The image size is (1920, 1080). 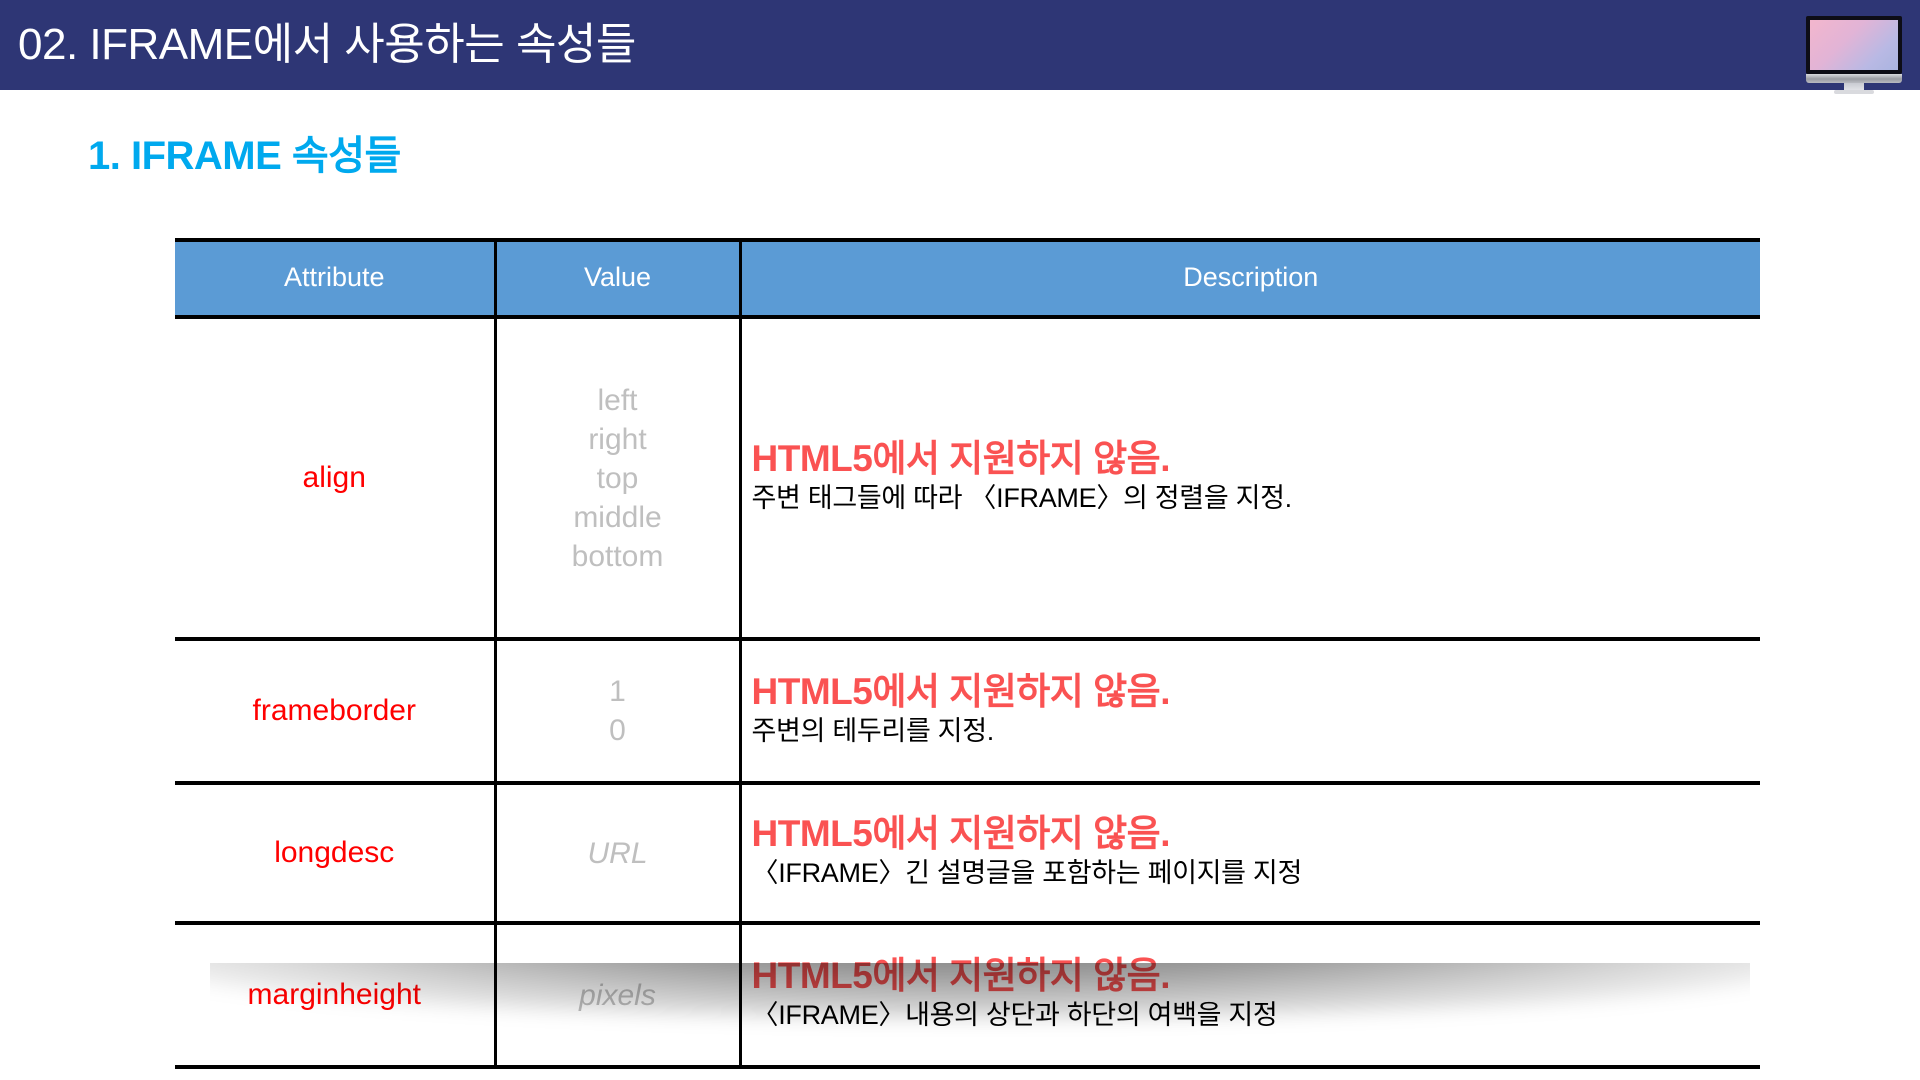 I want to click on attribute-name: marginheight, so click(x=336, y=996).